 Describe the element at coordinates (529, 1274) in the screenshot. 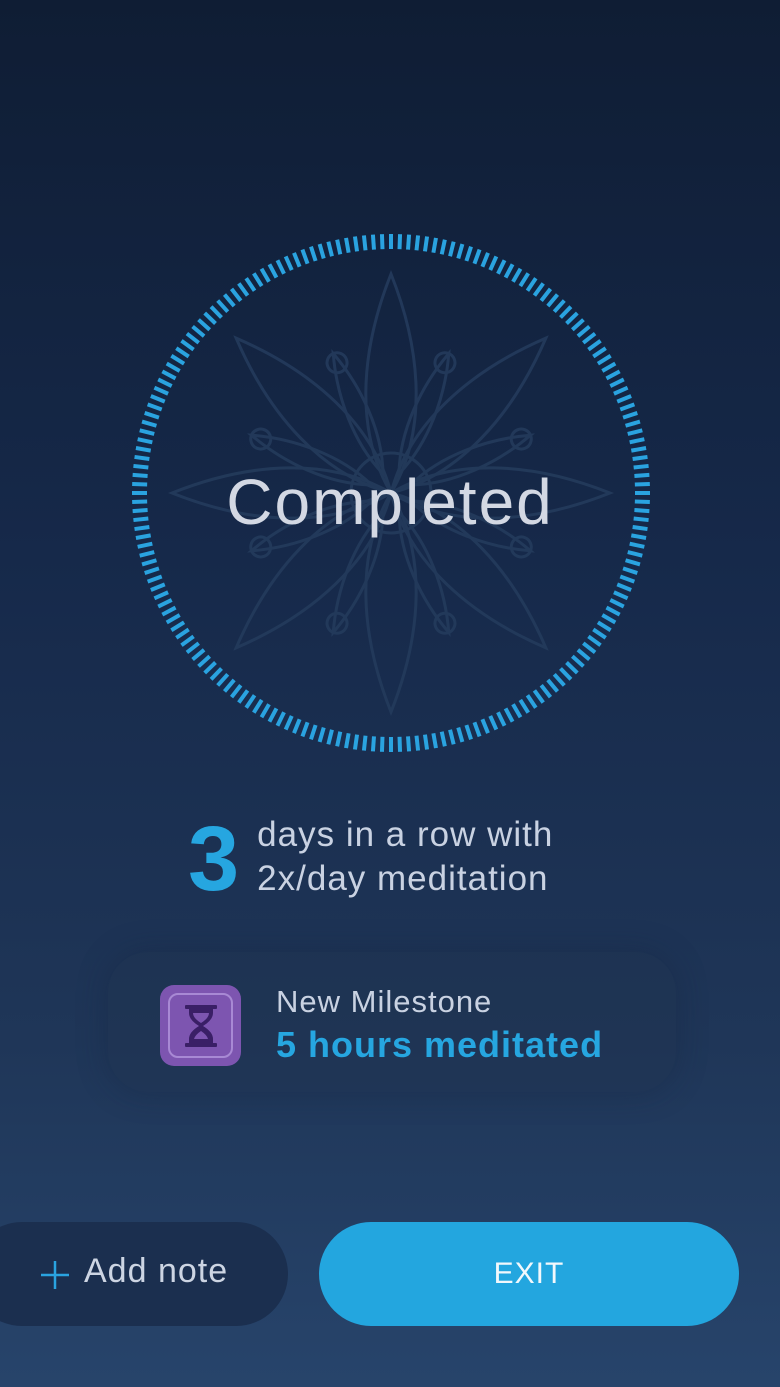

I see `exit-button: EXIT` at that location.